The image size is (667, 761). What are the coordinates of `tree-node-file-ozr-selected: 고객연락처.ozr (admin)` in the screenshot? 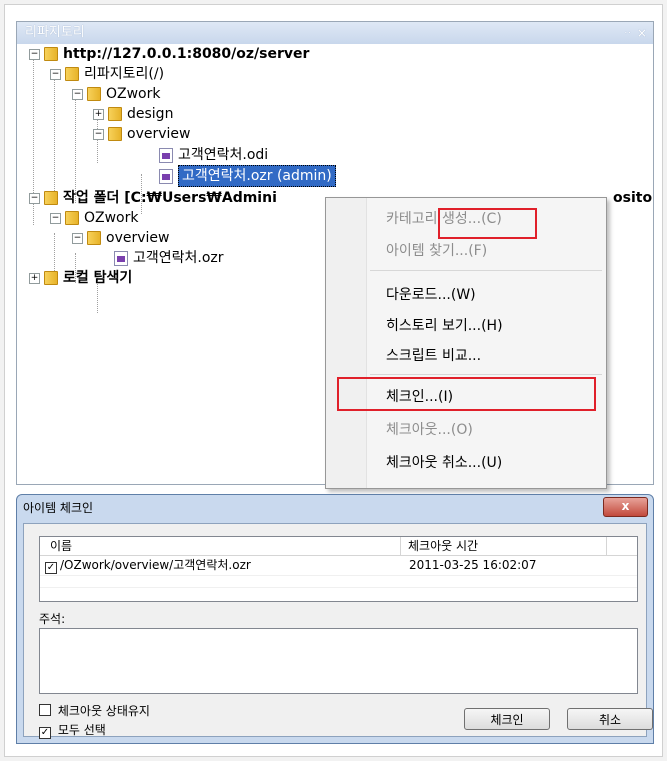 It's located at (247, 176).